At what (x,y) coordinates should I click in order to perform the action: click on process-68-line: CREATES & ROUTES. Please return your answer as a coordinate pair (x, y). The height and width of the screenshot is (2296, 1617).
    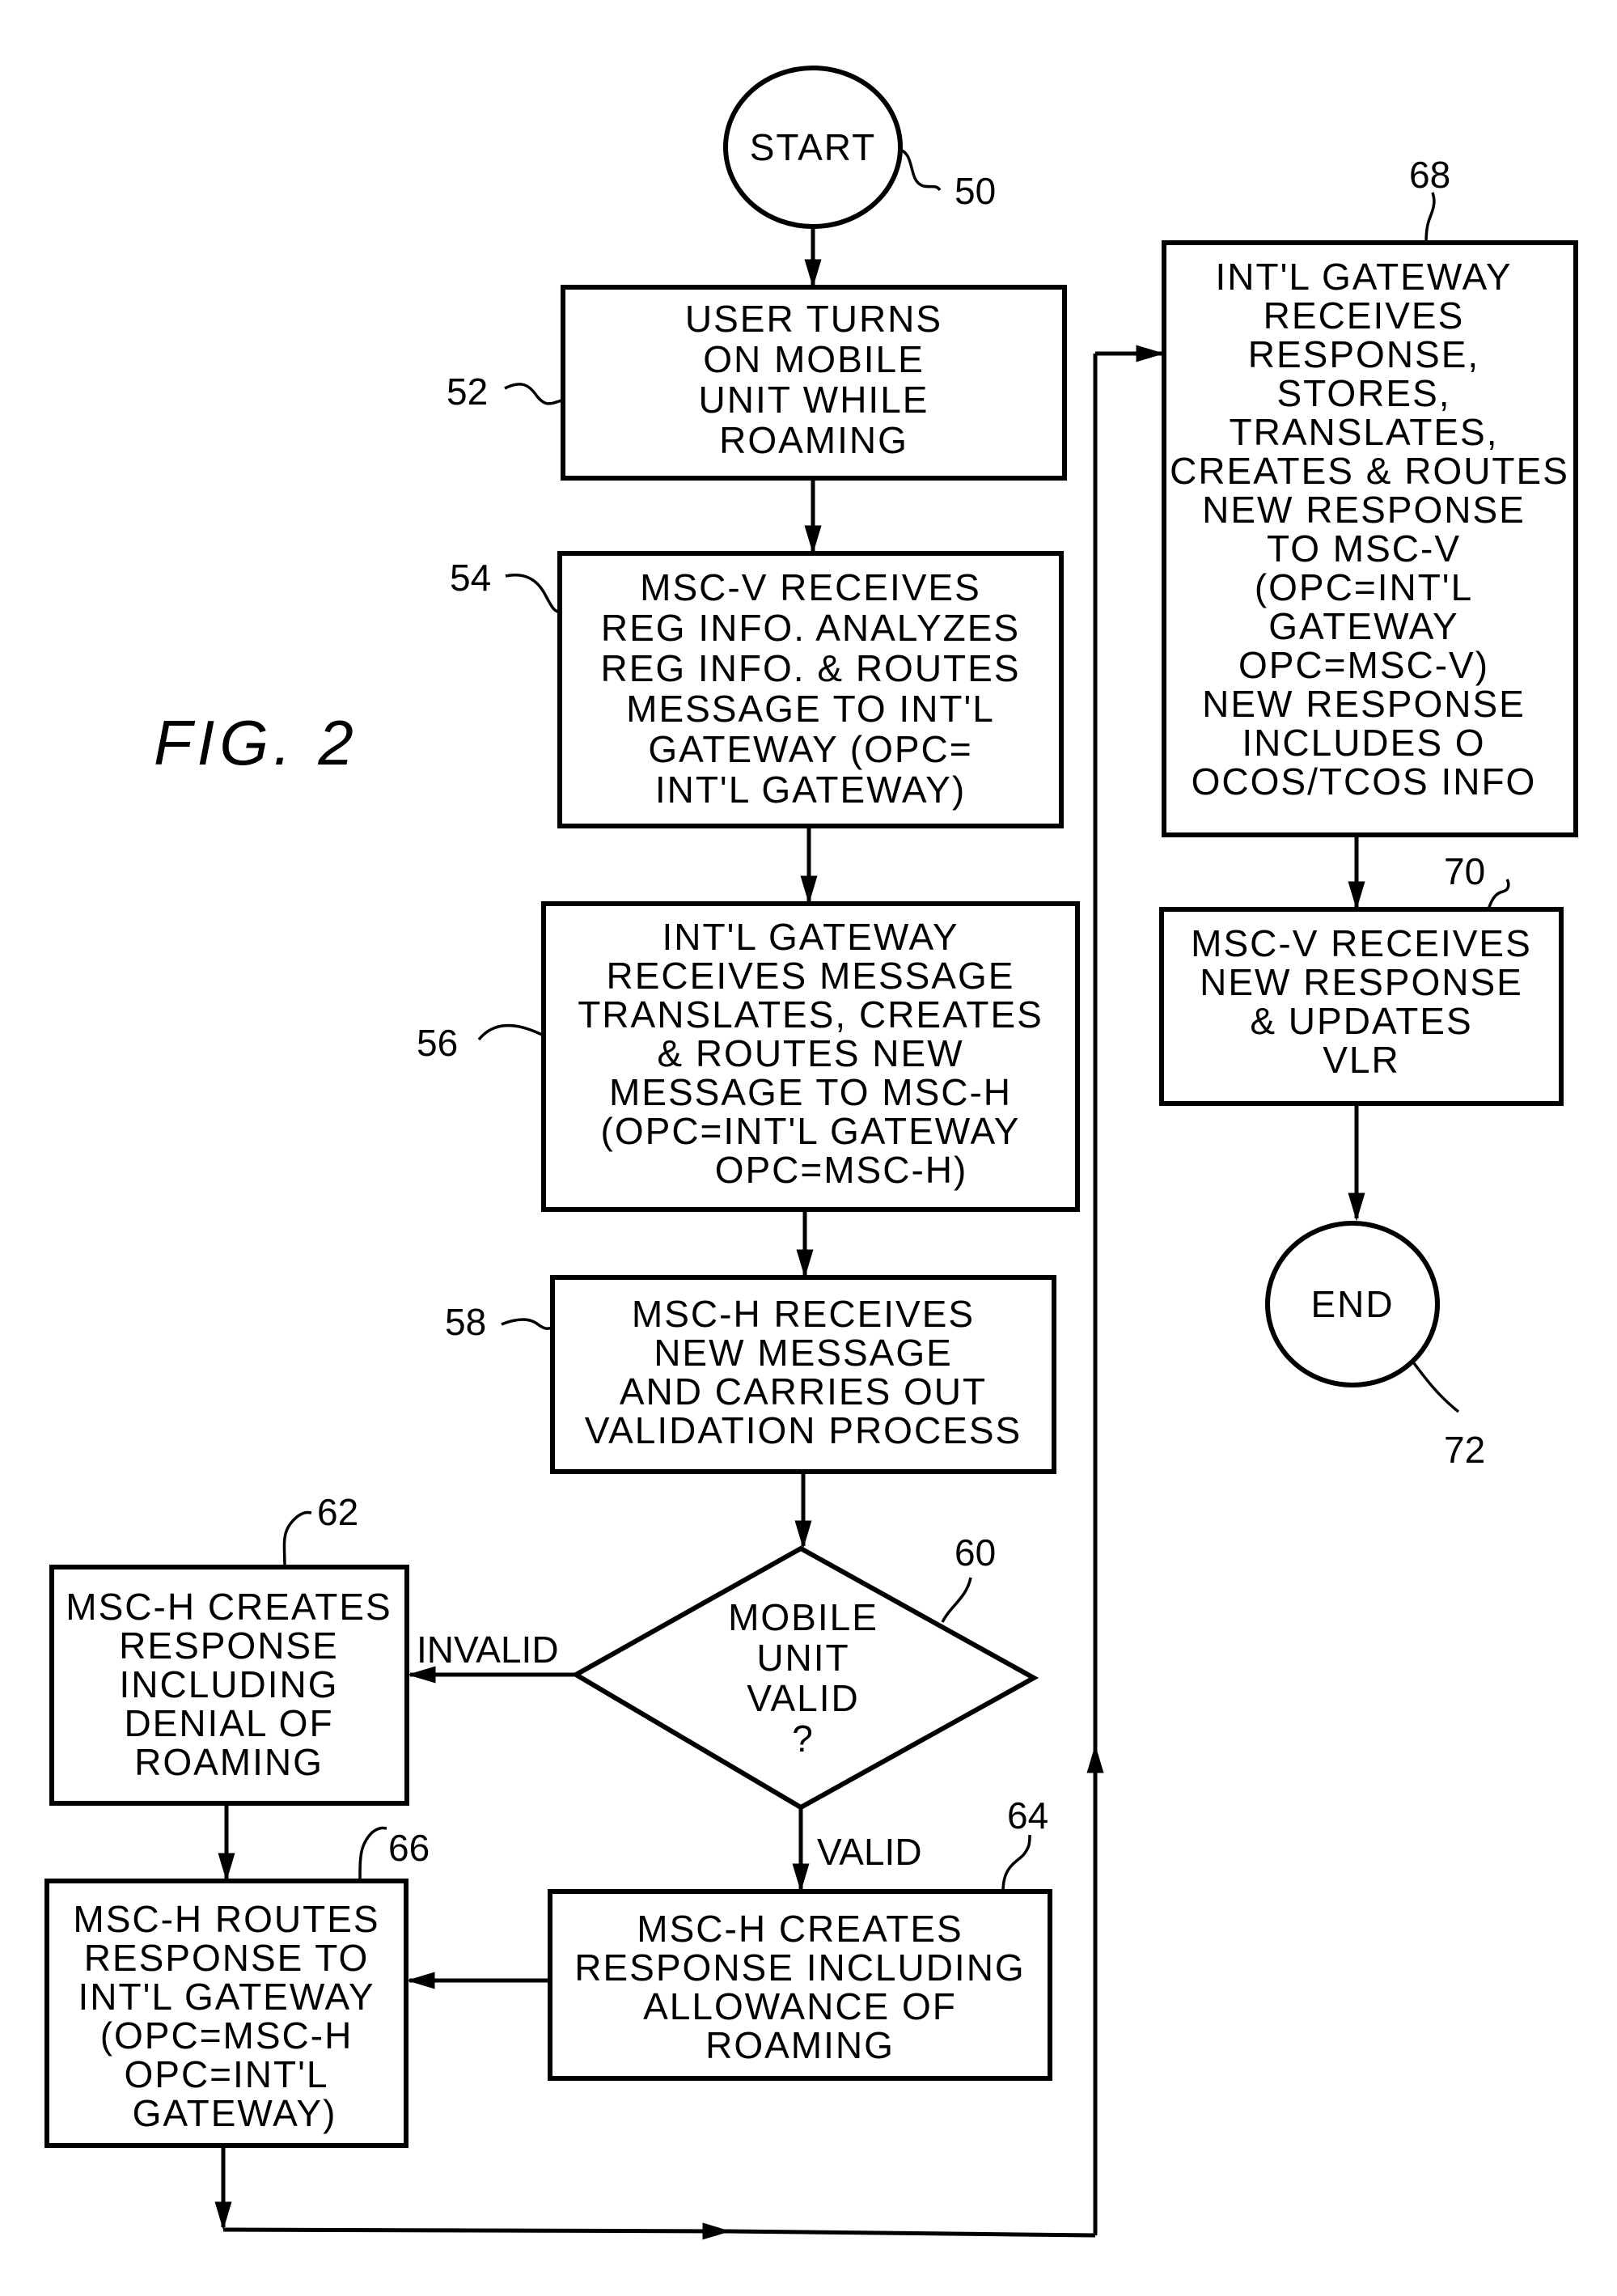
    Looking at the image, I should click on (1369, 471).